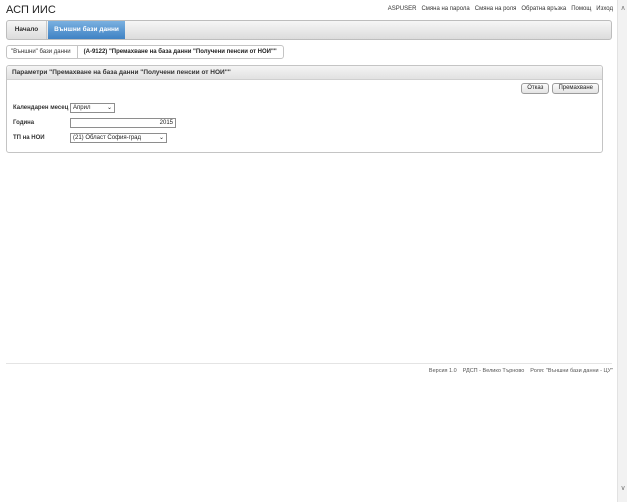 This screenshot has width=627, height=502. Describe the element at coordinates (27, 30) in the screenshot. I see `nav-tab-home: Начало` at that location.